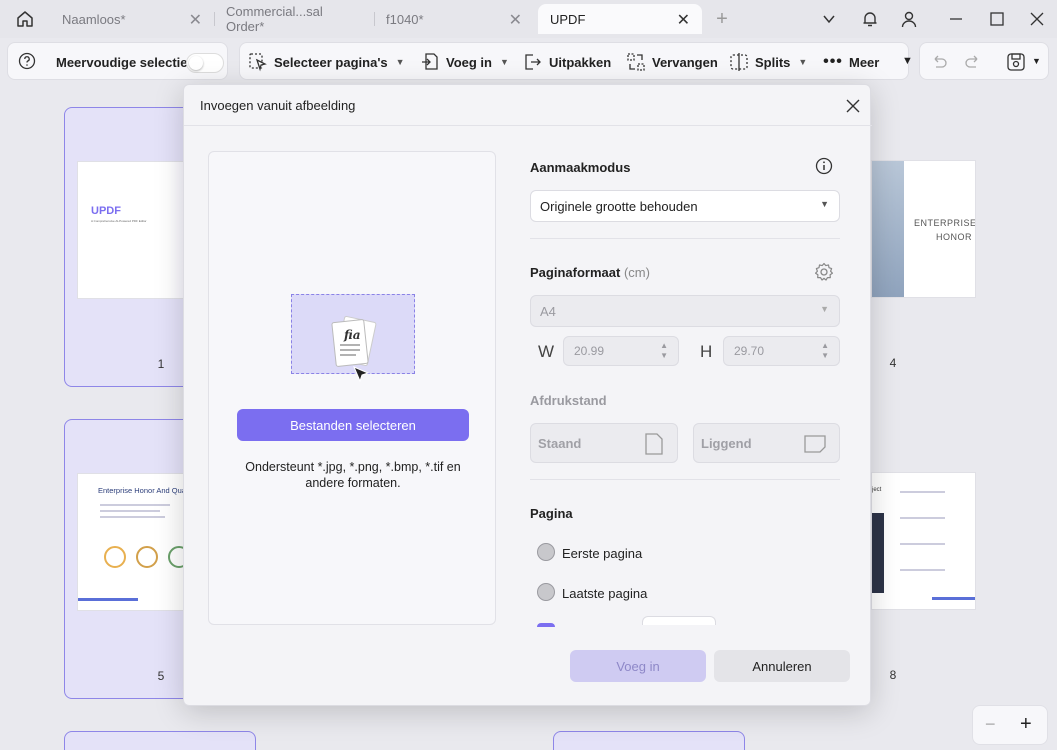  Describe the element at coordinates (551, 513) in the screenshot. I see `page-position-label: Pagina` at that location.